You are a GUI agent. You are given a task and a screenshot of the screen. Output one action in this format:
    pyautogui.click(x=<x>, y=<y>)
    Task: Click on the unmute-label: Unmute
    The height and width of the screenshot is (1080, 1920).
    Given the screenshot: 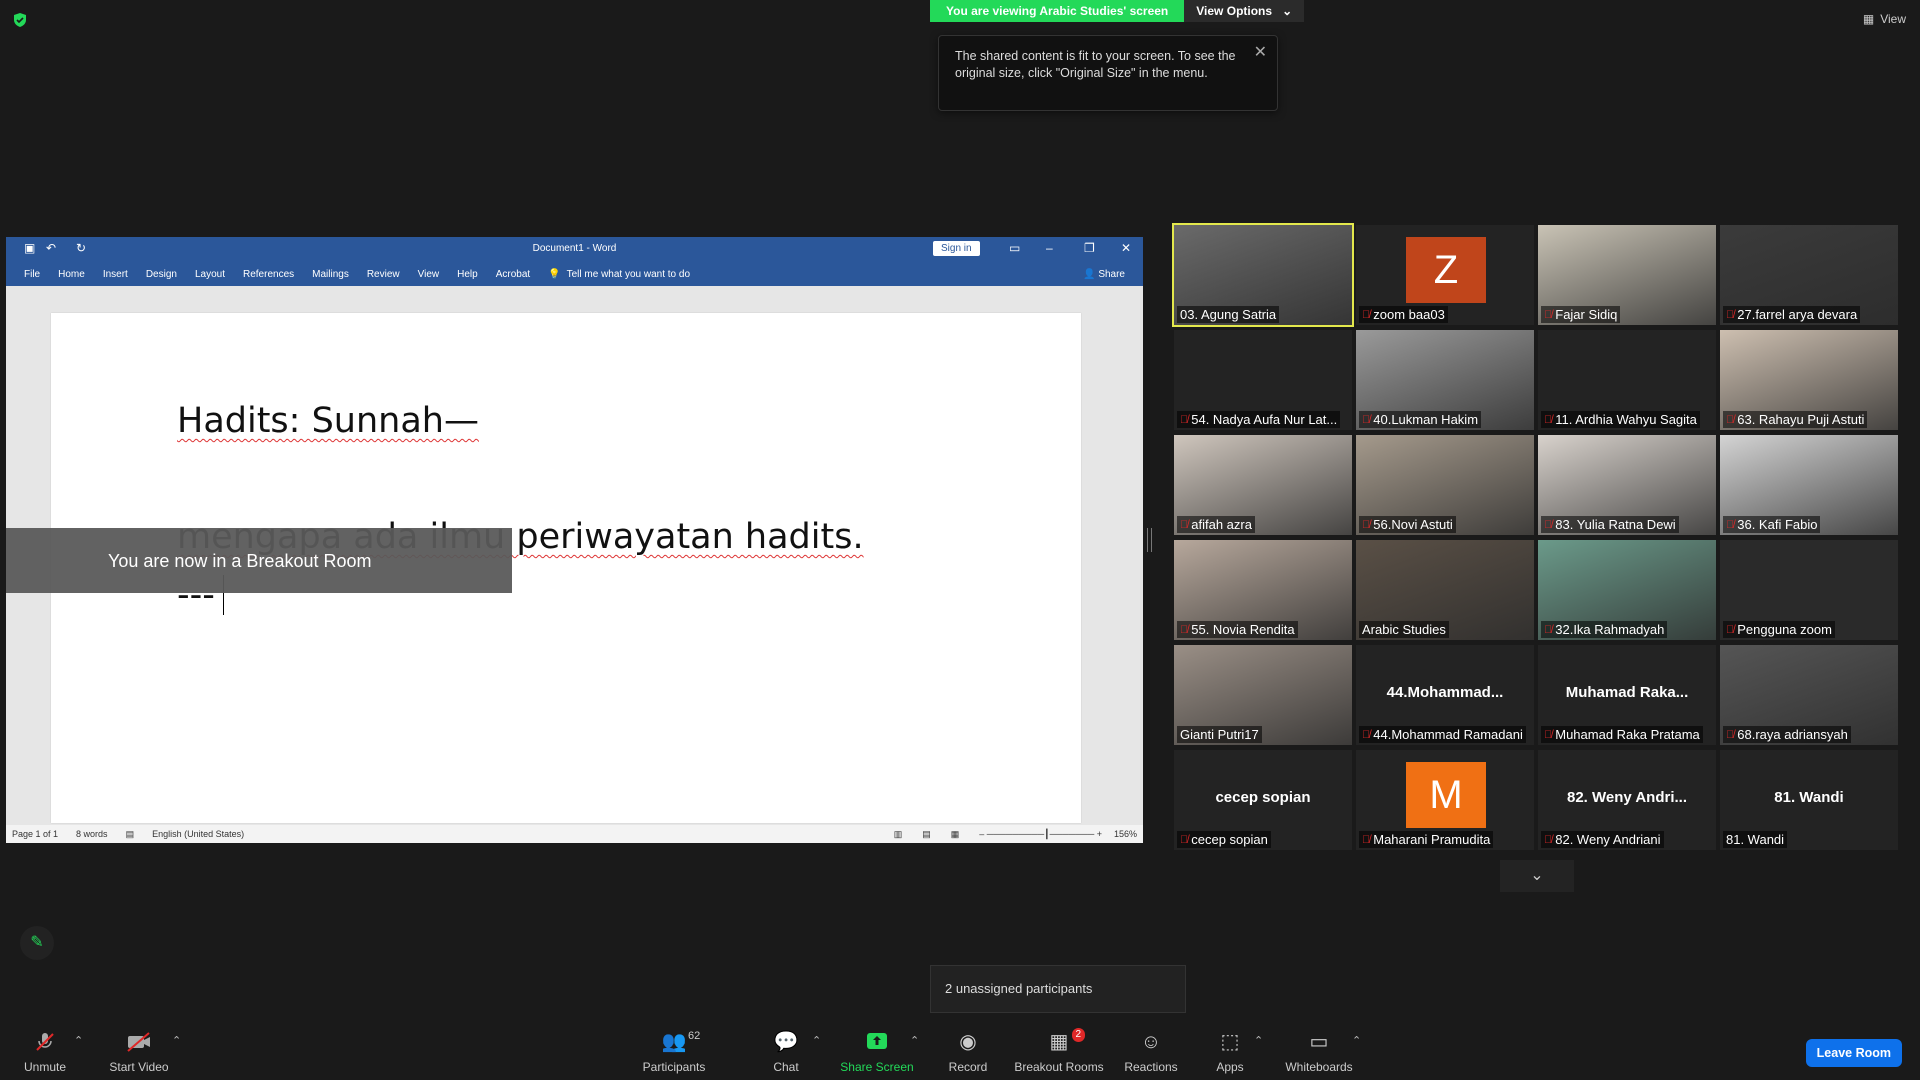 What is the action you would take?
    pyautogui.click(x=45, y=1067)
    